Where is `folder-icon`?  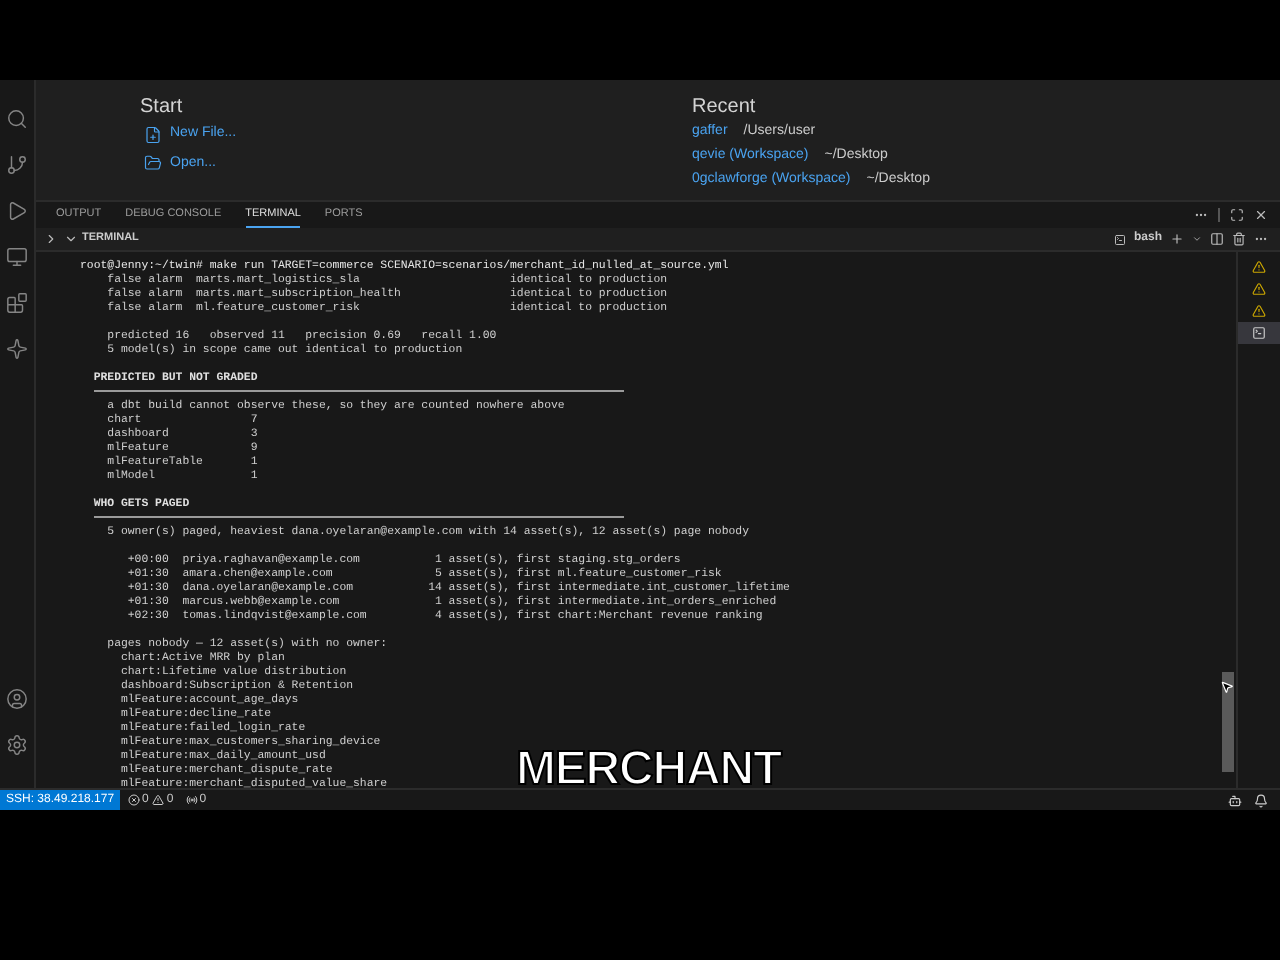
folder-icon is located at coordinates (153, 163).